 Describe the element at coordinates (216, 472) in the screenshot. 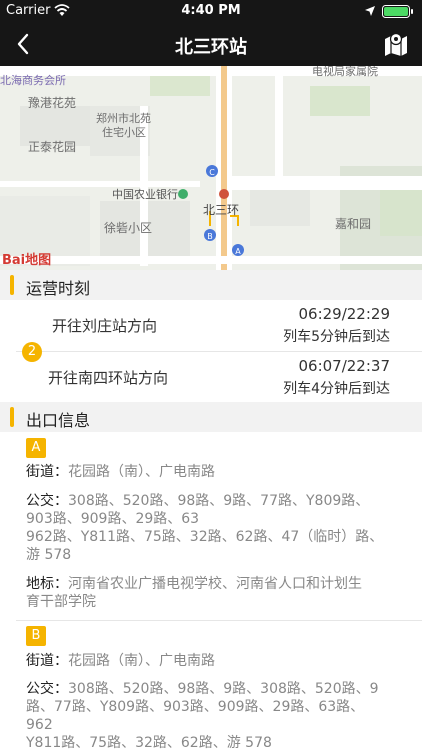

I see `exit-a-street: 街道：花园路（南）、广电南路` at that location.